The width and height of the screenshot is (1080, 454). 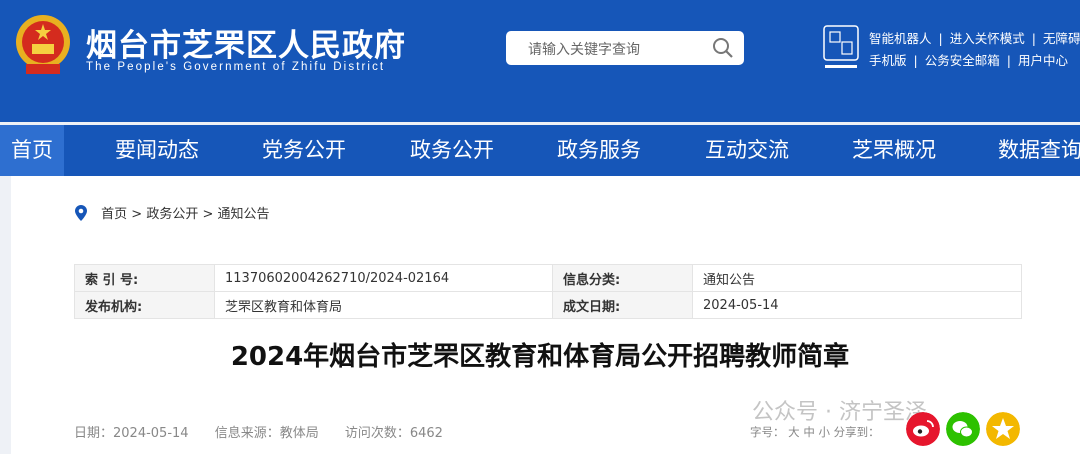 I want to click on top-link-care-mode: 进入关怀模式, so click(x=987, y=38).